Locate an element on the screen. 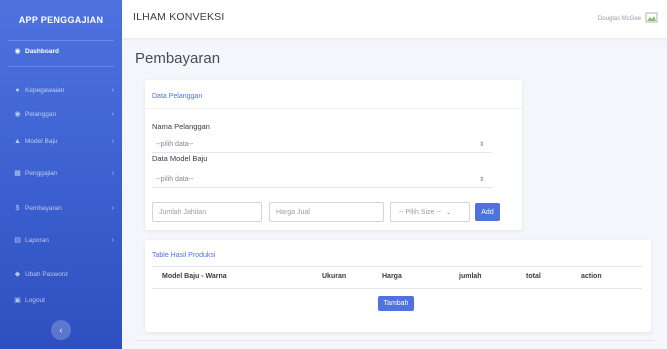 The height and width of the screenshot is (349, 667). card-header: Table Hasil Produksi is located at coordinates (184, 255).